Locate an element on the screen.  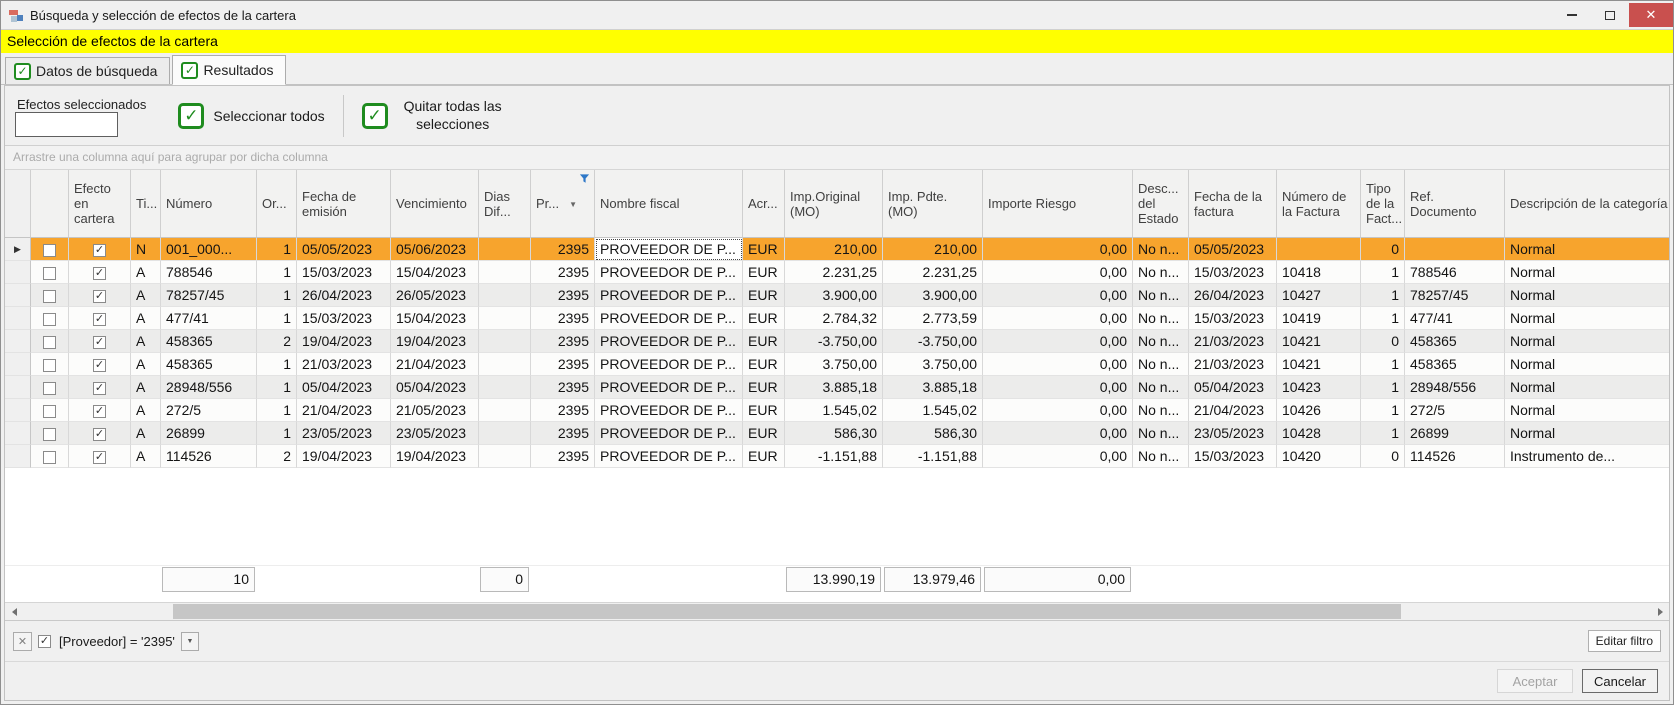
maximize-button is located at coordinates (1610, 15).